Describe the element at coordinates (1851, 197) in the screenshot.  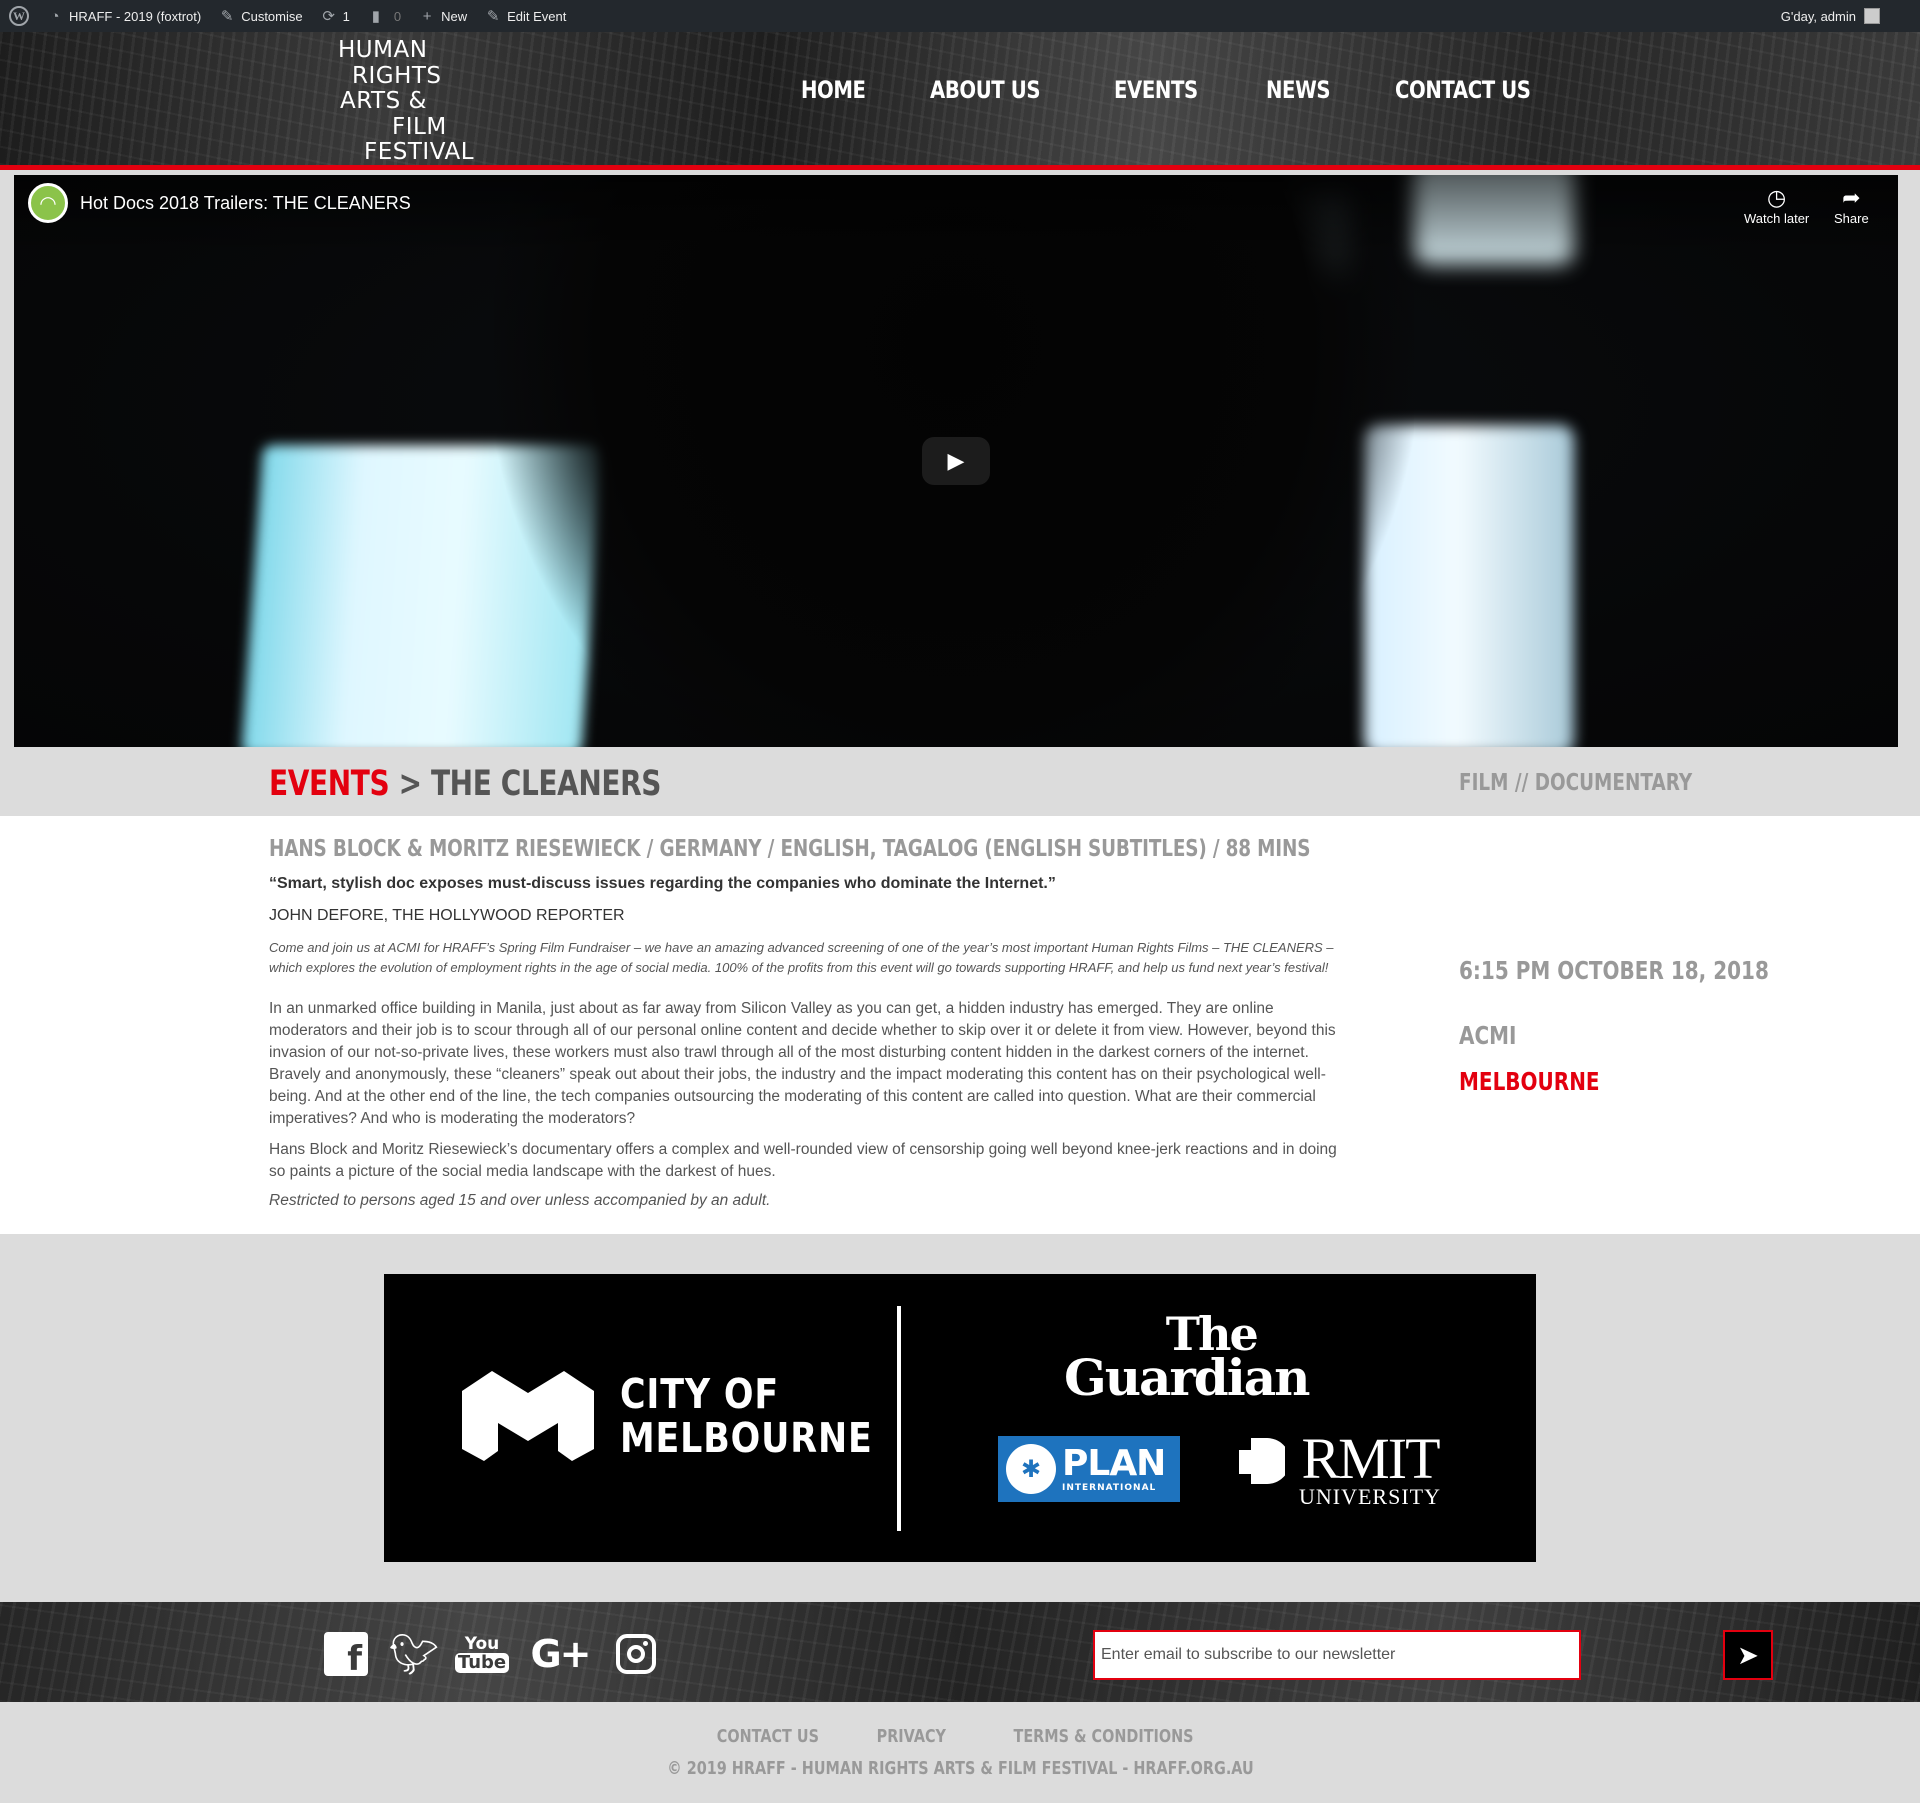
I see `share-icon: ➦` at that location.